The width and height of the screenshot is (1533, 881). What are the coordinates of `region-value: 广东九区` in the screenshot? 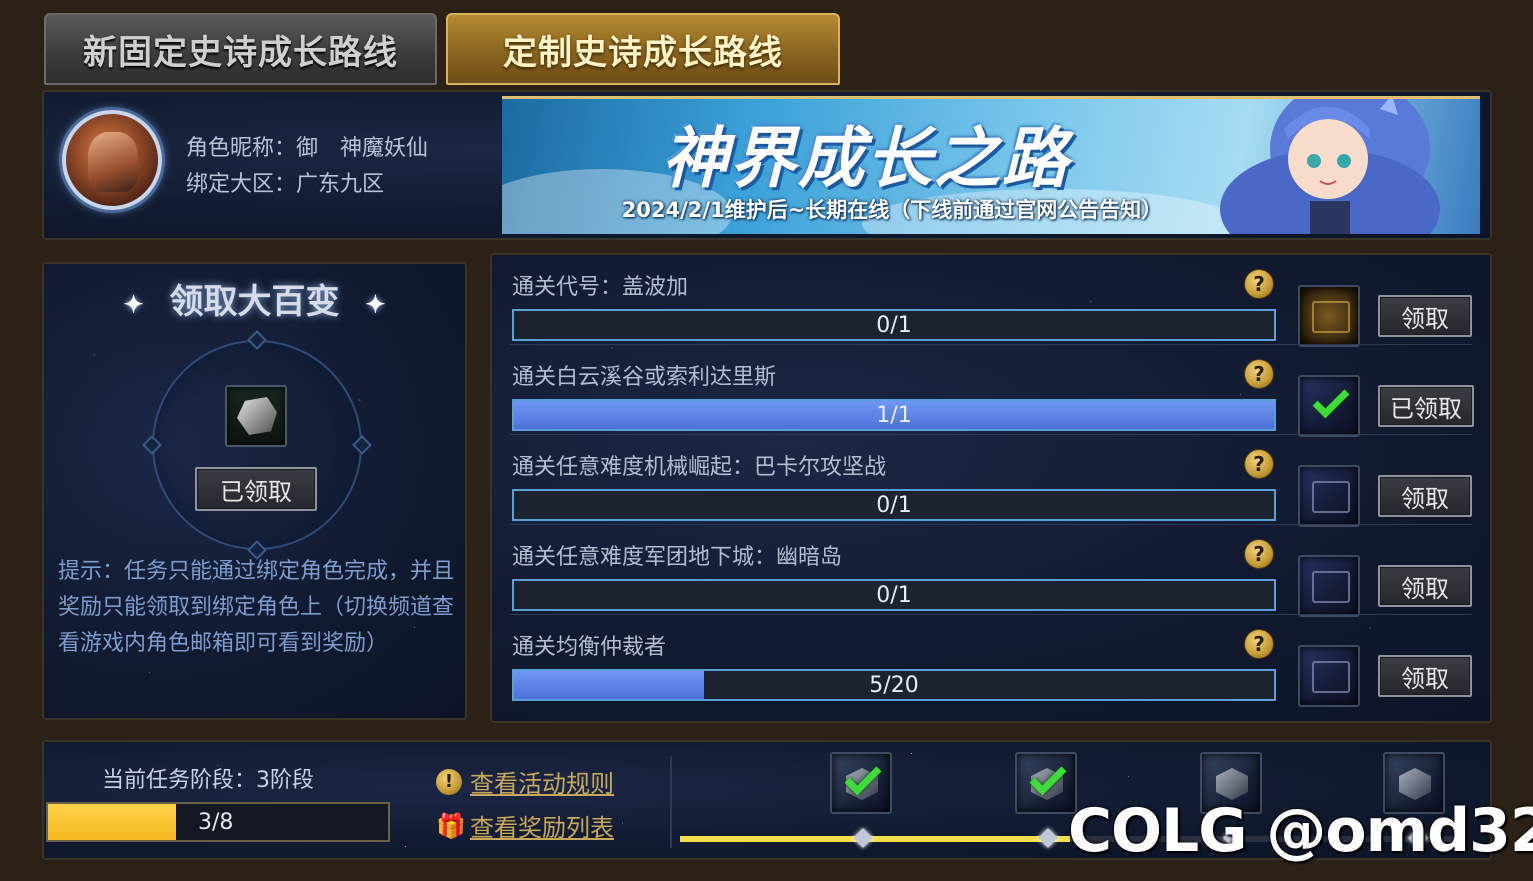 It's located at (340, 184).